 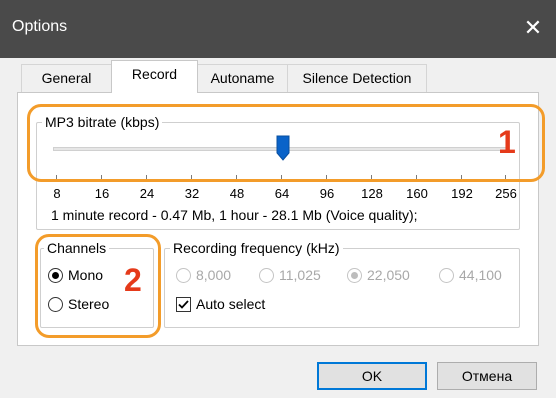 I want to click on bitrate-scale-label: 256, so click(x=506, y=193).